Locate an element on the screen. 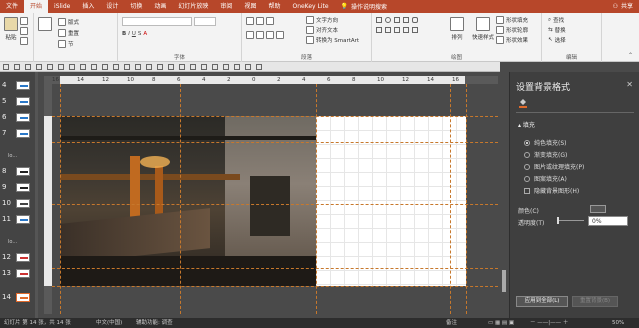  reset-button: 重置 is located at coordinates (68, 33).